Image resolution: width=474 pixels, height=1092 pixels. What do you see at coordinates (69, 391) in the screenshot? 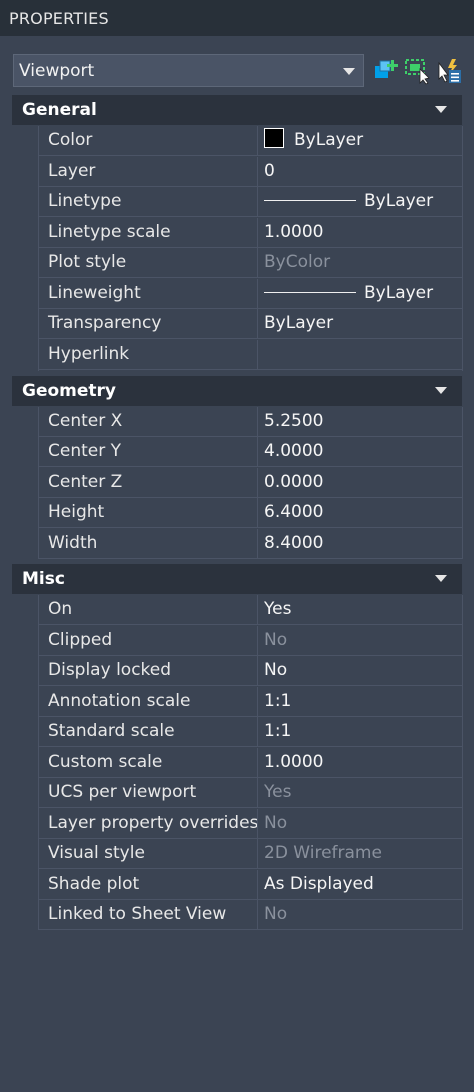
I see `section-title: Geometry` at bounding box center [69, 391].